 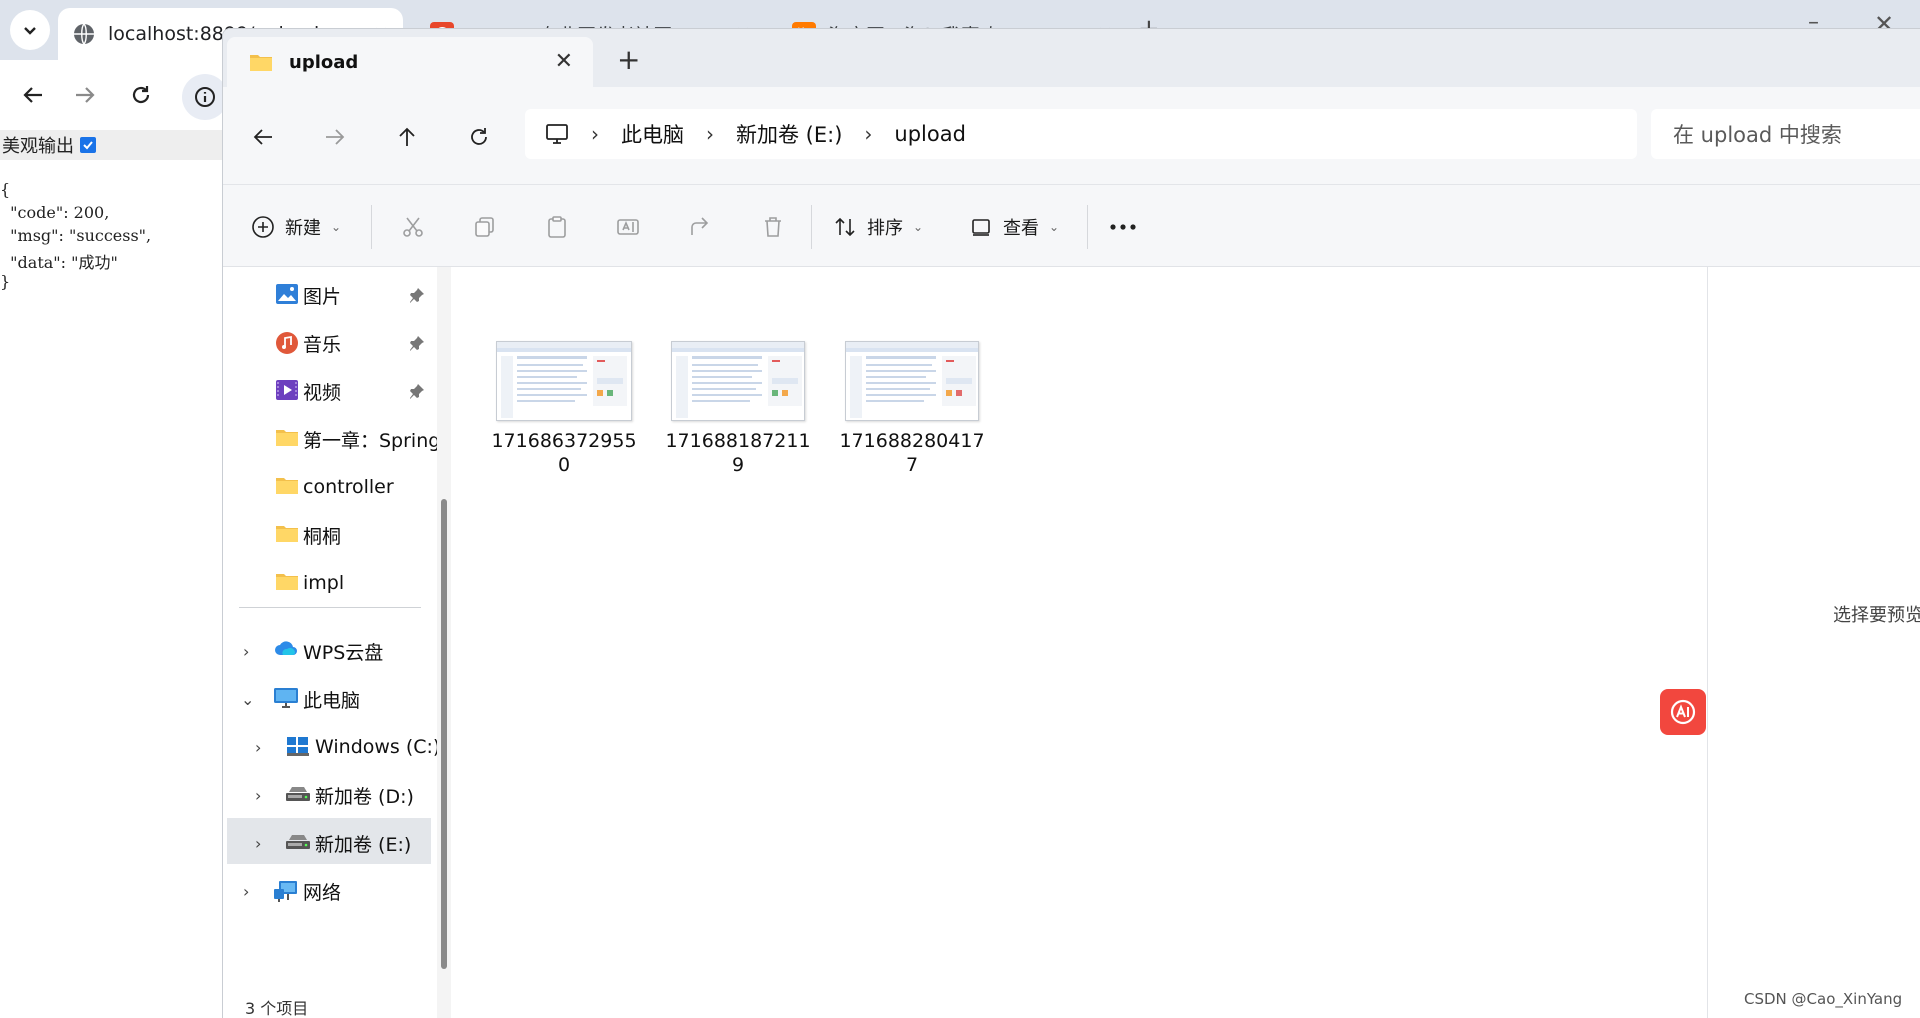 I want to click on nav-item-videos: 视频, so click(x=334, y=391).